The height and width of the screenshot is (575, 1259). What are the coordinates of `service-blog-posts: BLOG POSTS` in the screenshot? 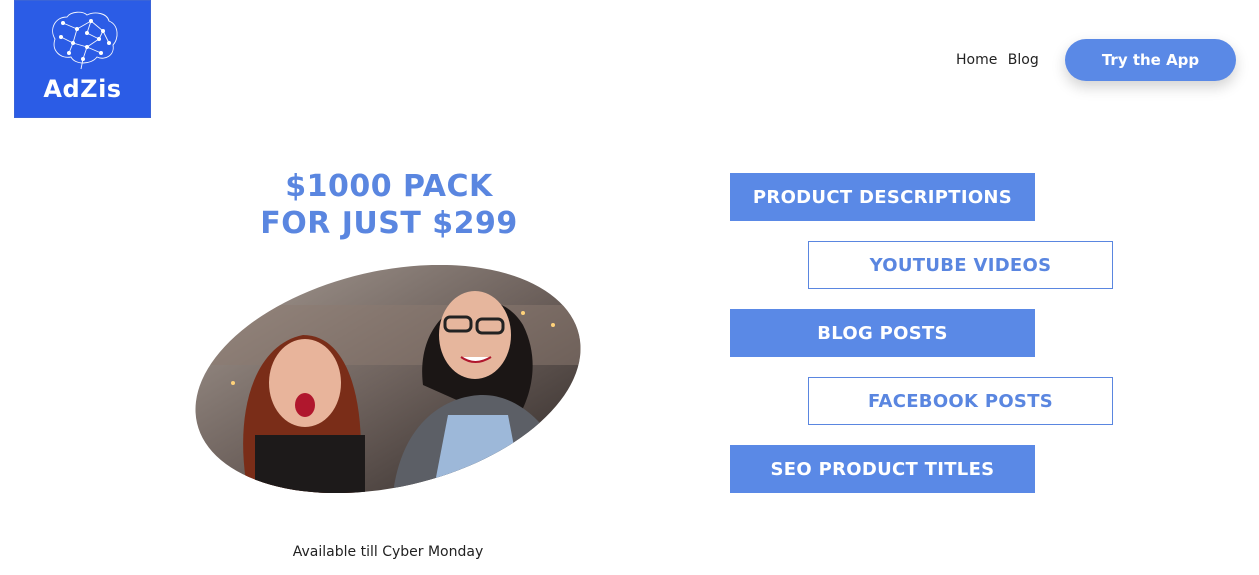 It's located at (882, 333).